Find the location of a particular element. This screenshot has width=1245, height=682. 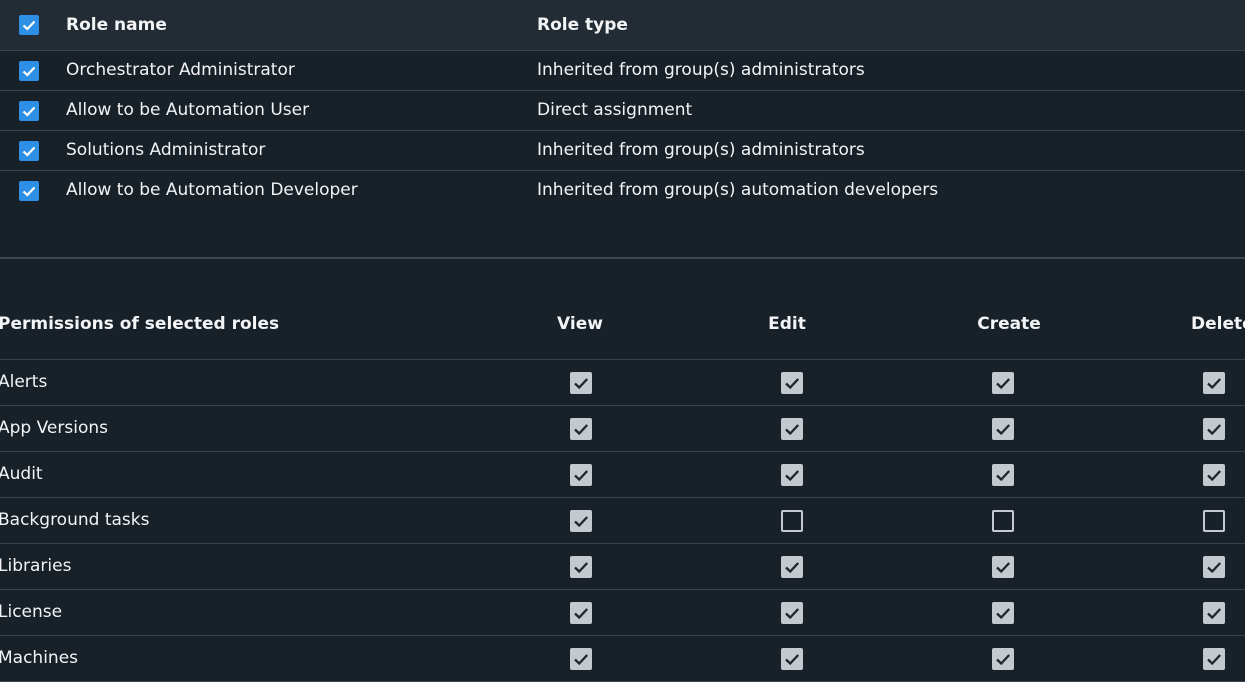

role-type: Direct assignment is located at coordinates (615, 110).